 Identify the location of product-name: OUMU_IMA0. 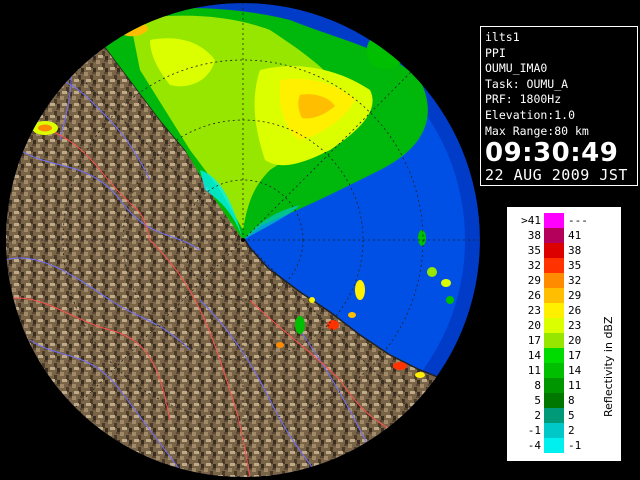
(516, 68).